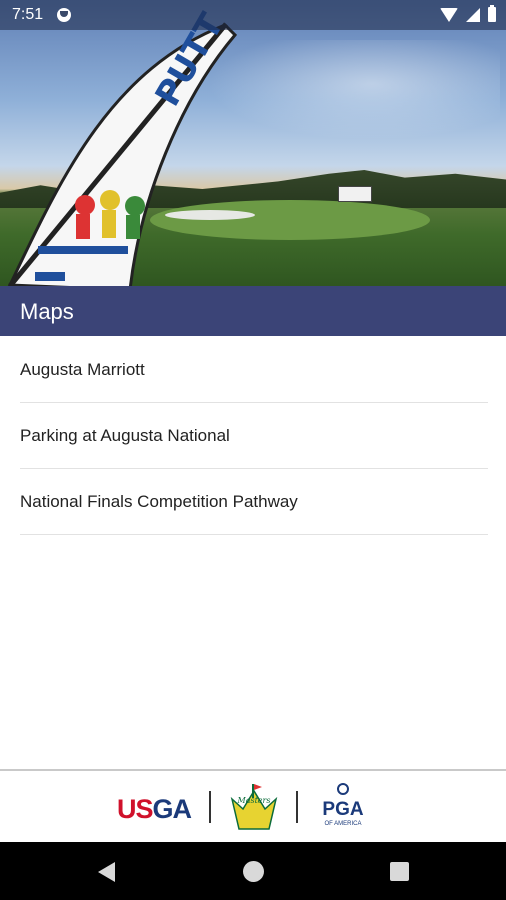  What do you see at coordinates (449, 14) in the screenshot?
I see `wifi-icon` at bounding box center [449, 14].